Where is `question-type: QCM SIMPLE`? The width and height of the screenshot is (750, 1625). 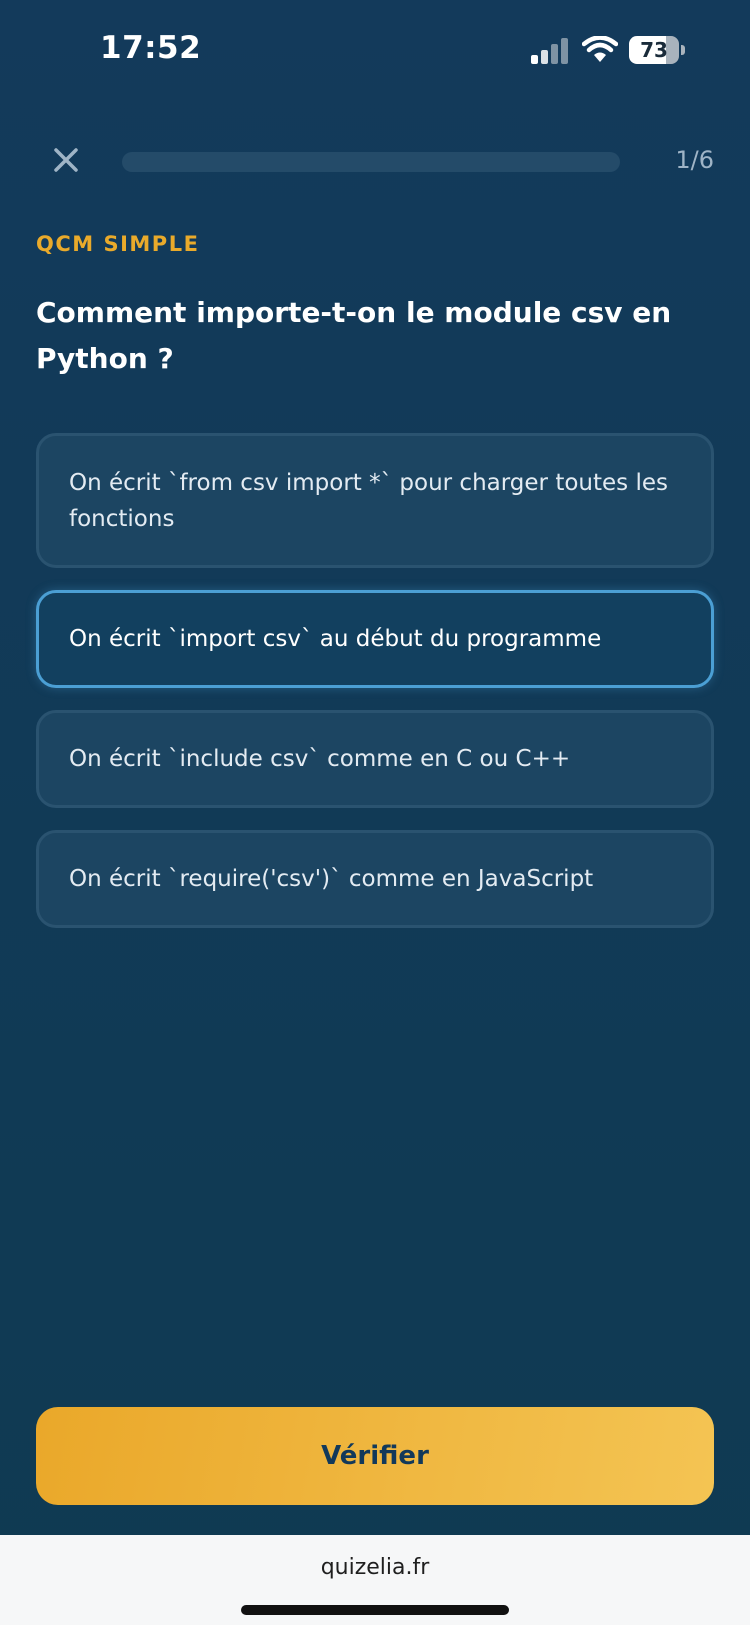 question-type: QCM SIMPLE is located at coordinates (118, 244).